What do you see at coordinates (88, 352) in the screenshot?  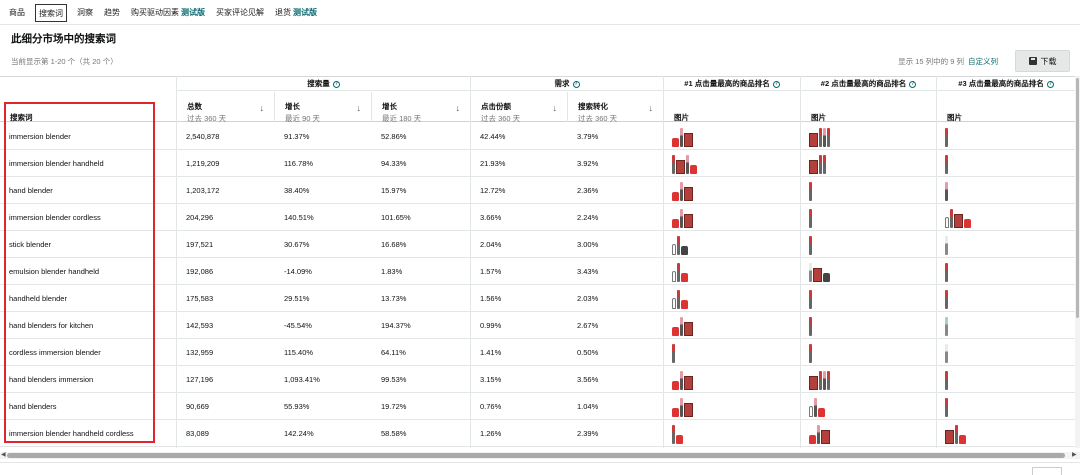 I see `search-term-cell: cordless immersion blender` at bounding box center [88, 352].